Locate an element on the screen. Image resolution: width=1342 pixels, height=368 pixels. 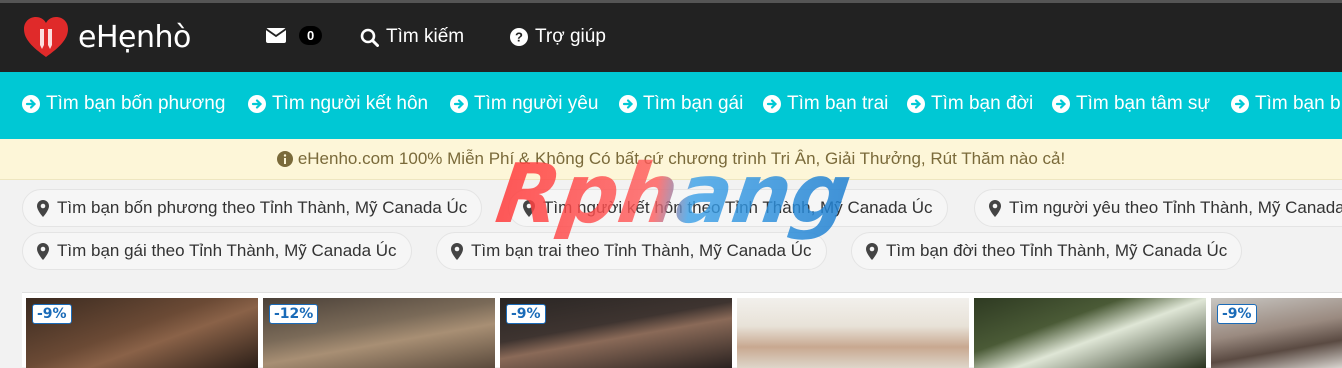
category-link: Tìm bạn đời is located at coordinates (970, 104).